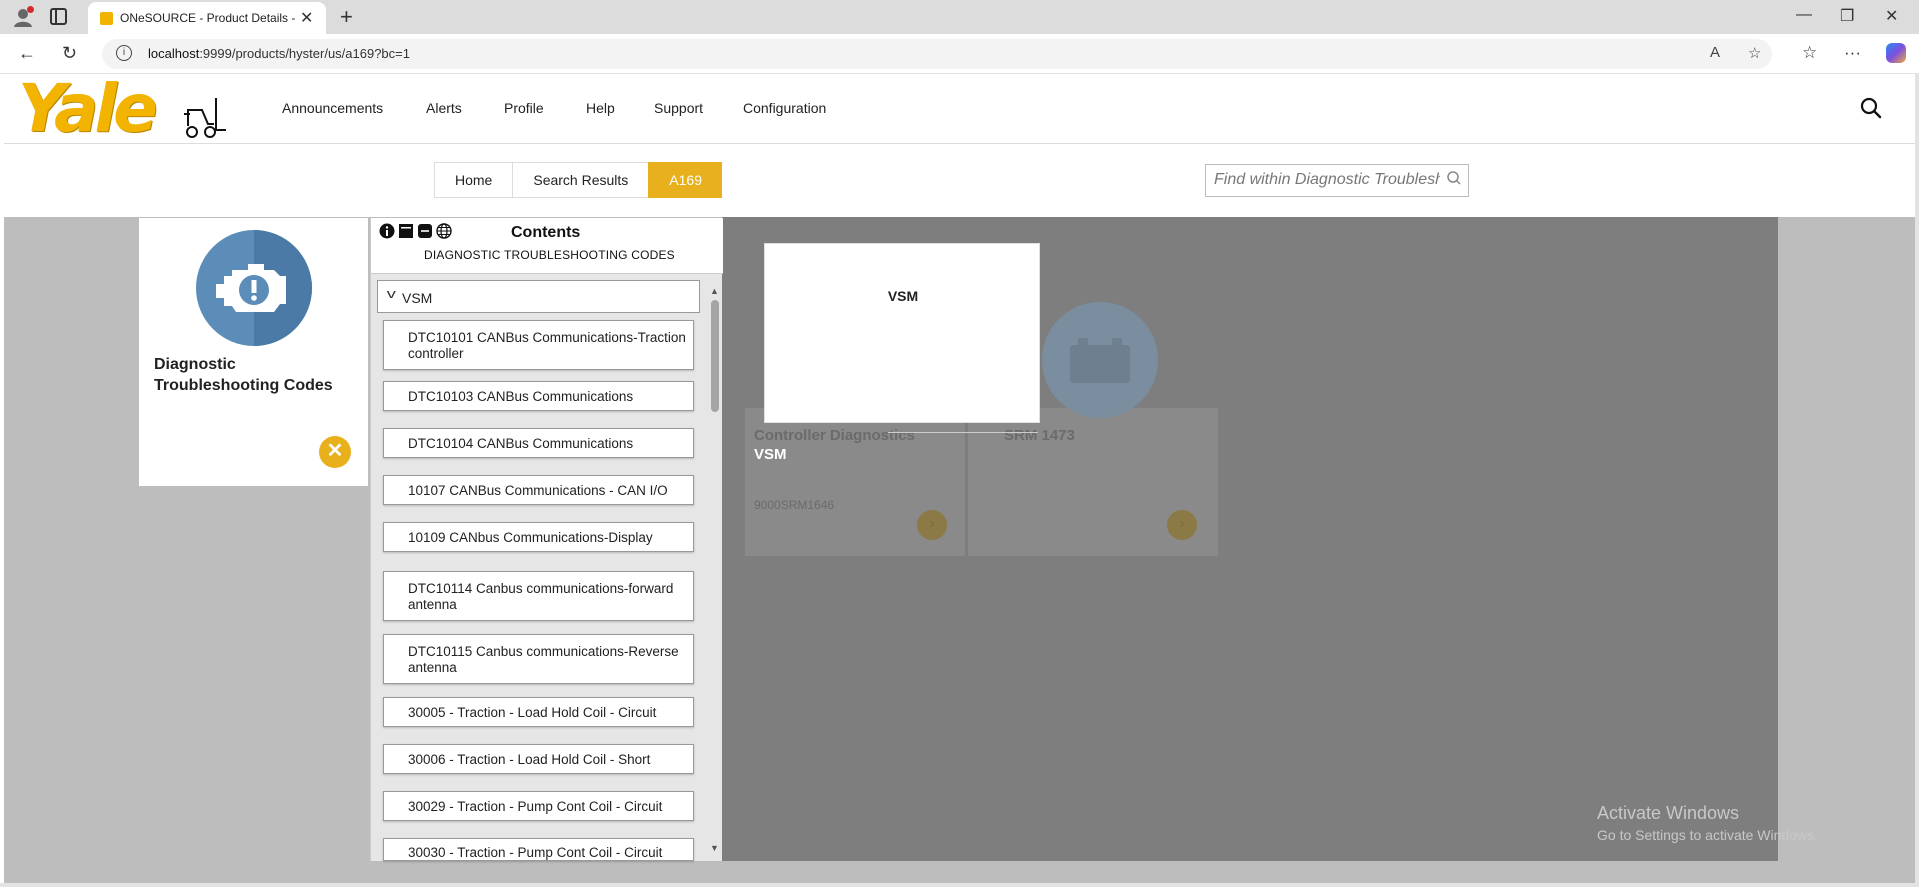 This screenshot has height=887, width=1919. What do you see at coordinates (1454, 178) in the screenshot?
I see `find-search-icon` at bounding box center [1454, 178].